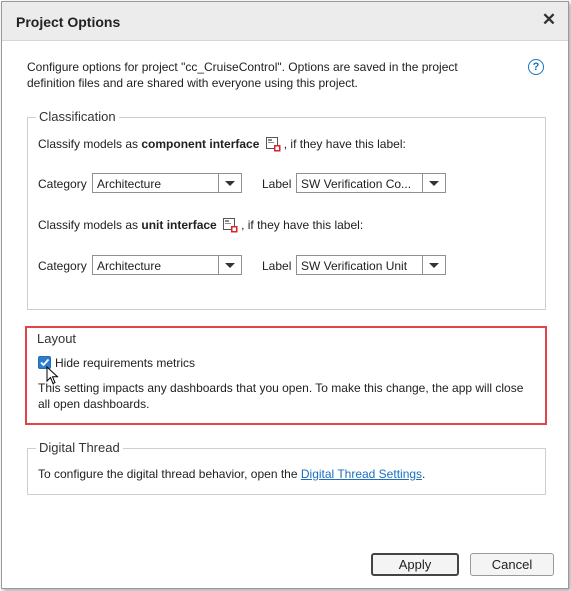 The image size is (571, 591). I want to click on mouse-pointer-icon, so click(52, 377).